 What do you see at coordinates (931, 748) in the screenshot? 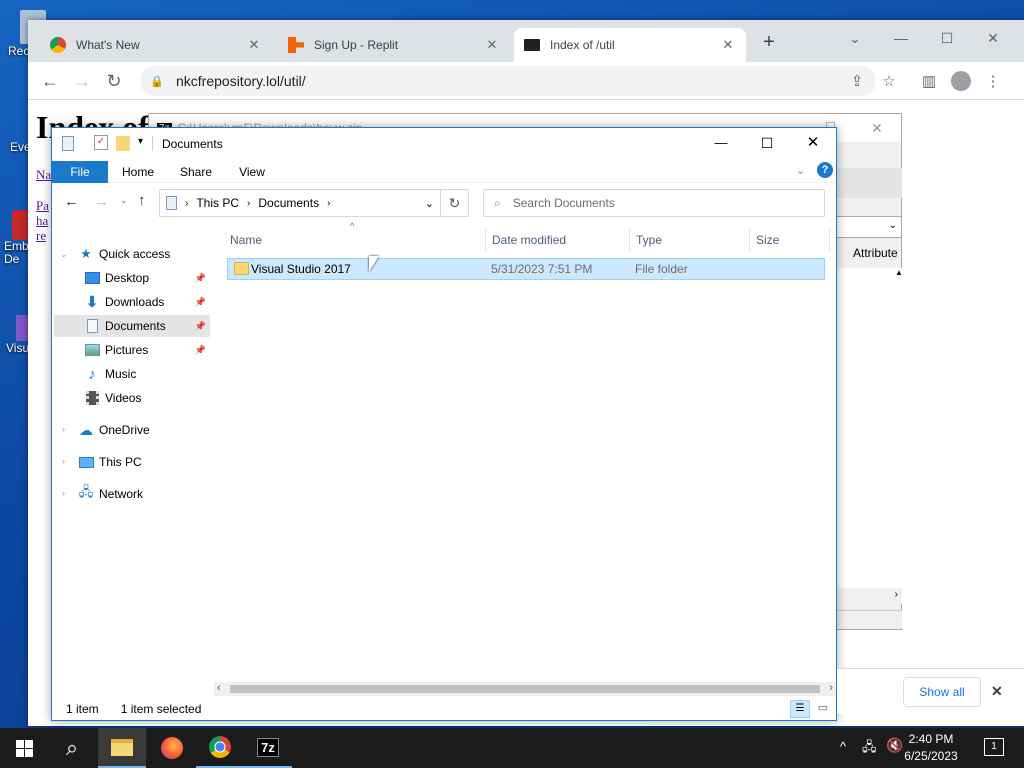
I see `system-clock: 2:40 PM 6/25/2023` at bounding box center [931, 748].